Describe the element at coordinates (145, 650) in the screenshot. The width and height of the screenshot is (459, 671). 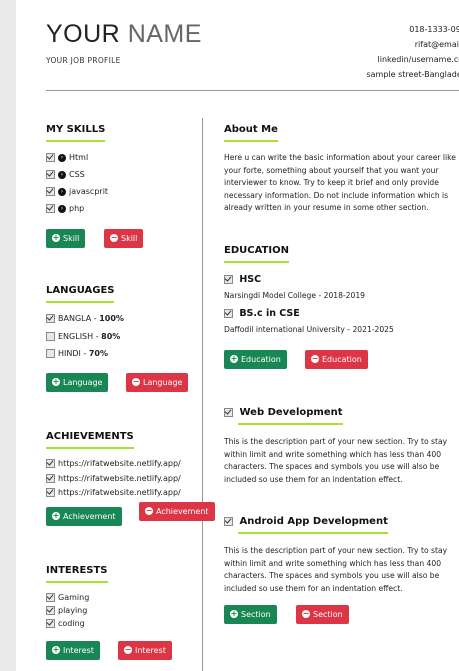
I see `remove-interest-button: − Interest` at that location.